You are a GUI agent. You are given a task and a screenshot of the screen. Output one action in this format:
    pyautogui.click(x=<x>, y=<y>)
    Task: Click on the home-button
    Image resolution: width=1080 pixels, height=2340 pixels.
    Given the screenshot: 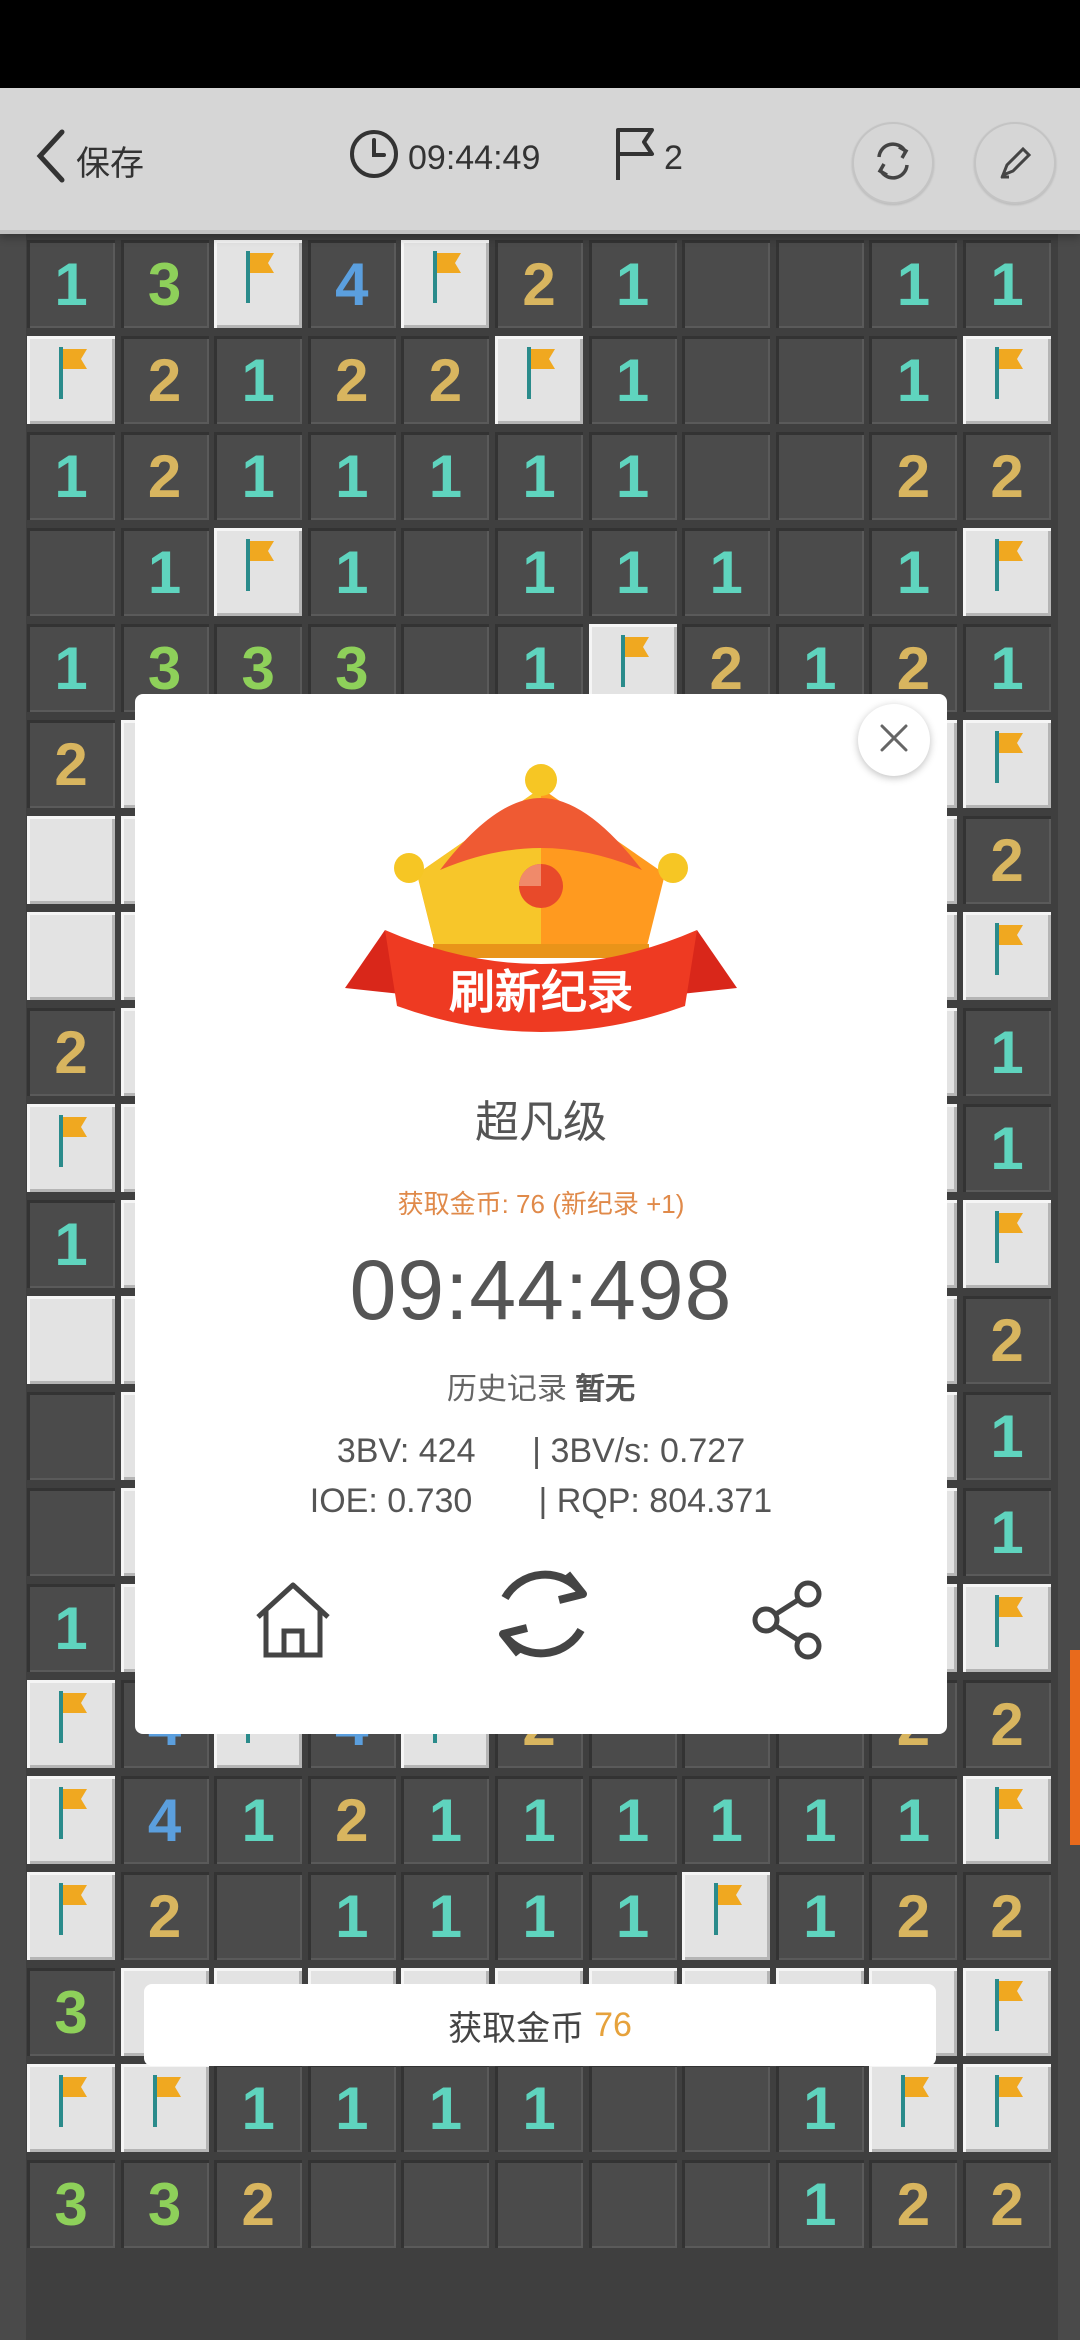 What is the action you would take?
    pyautogui.click(x=293, y=1622)
    